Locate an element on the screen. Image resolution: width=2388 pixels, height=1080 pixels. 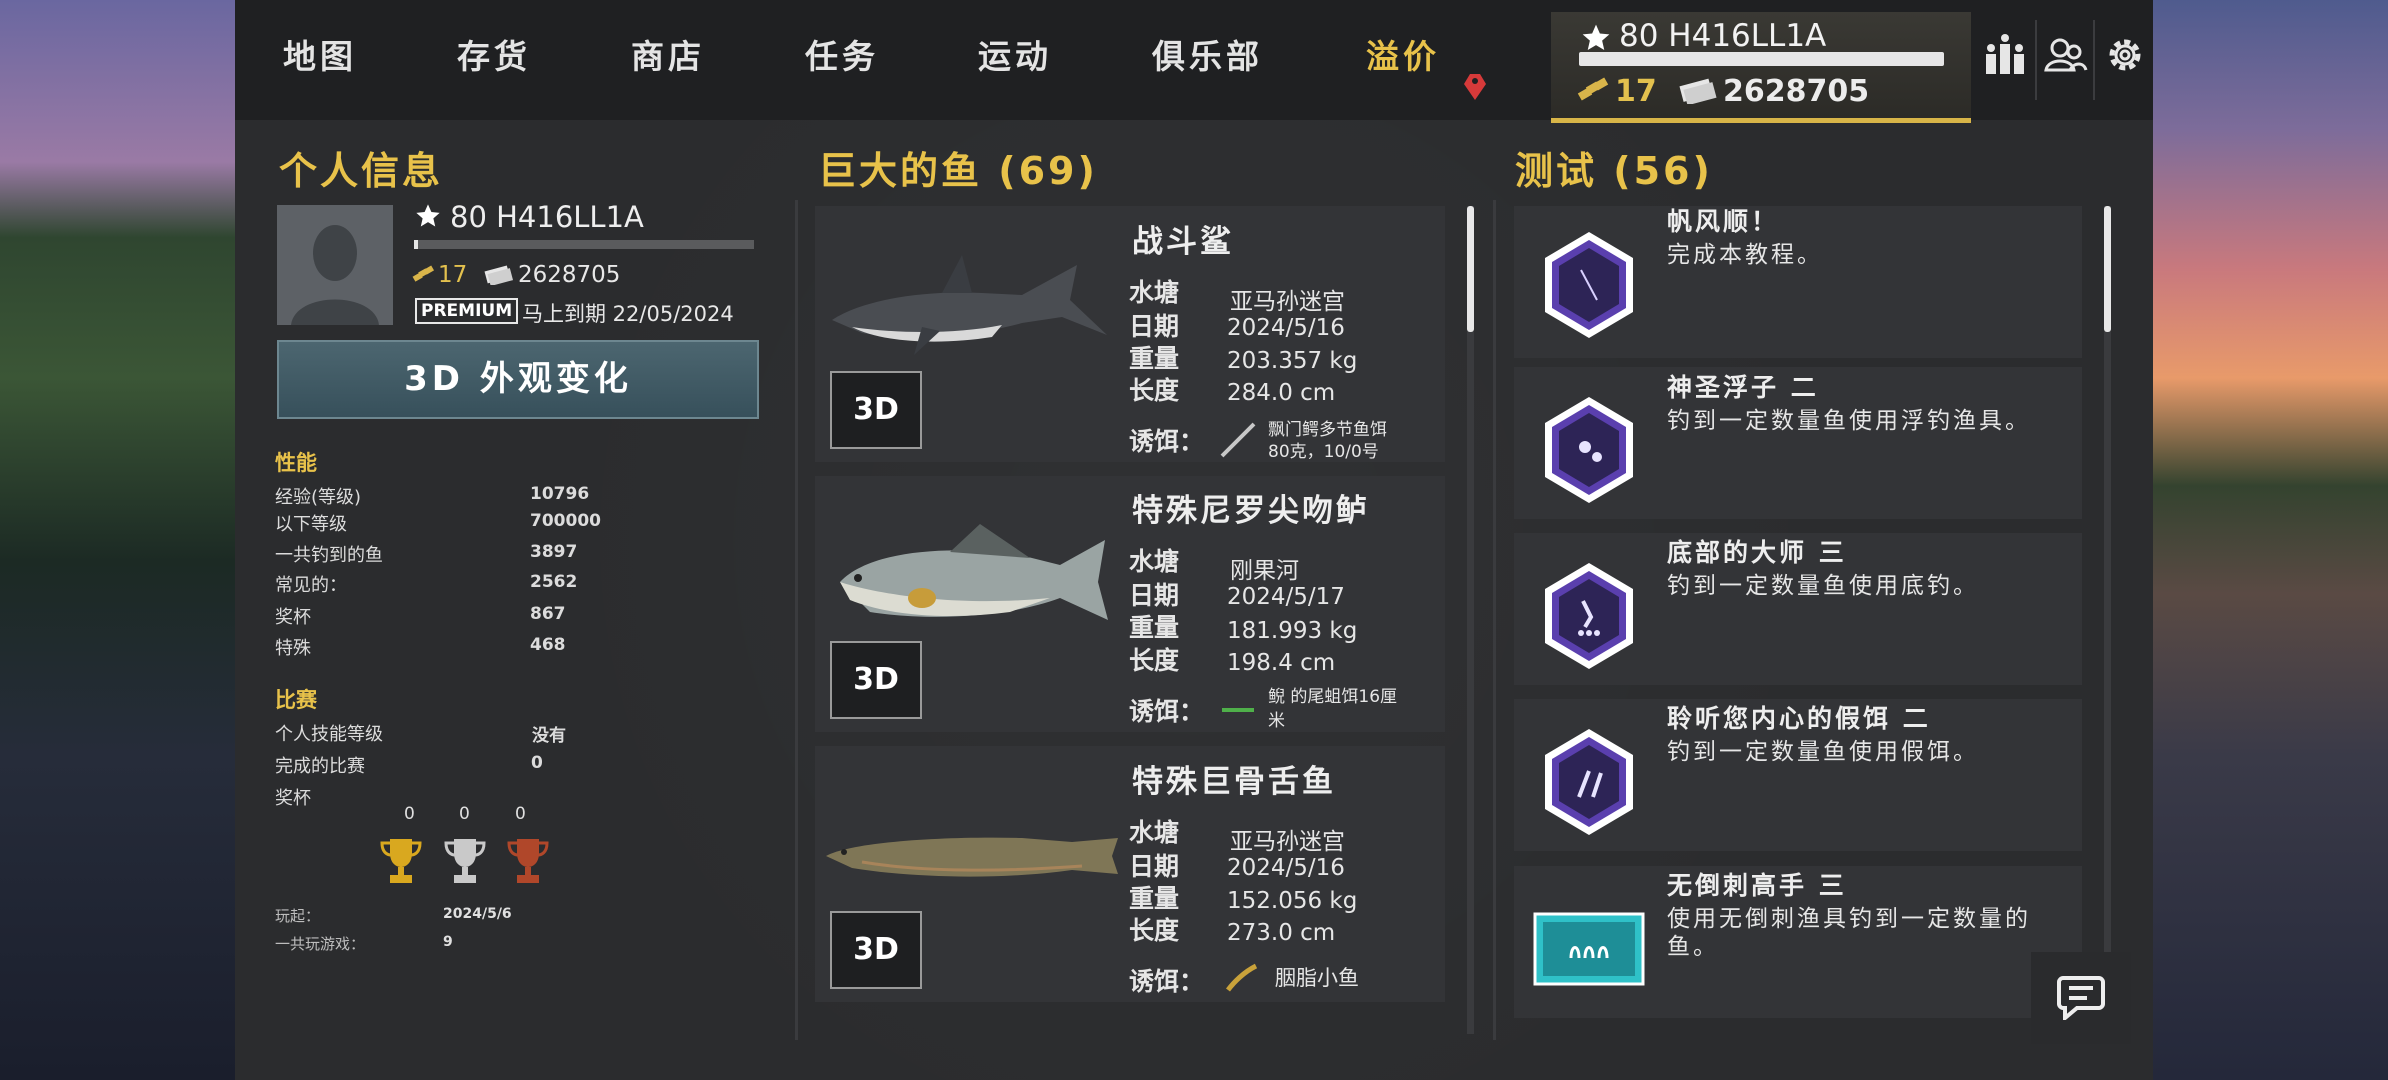
weight-value: 181.993 kg is located at coordinates (1292, 631).